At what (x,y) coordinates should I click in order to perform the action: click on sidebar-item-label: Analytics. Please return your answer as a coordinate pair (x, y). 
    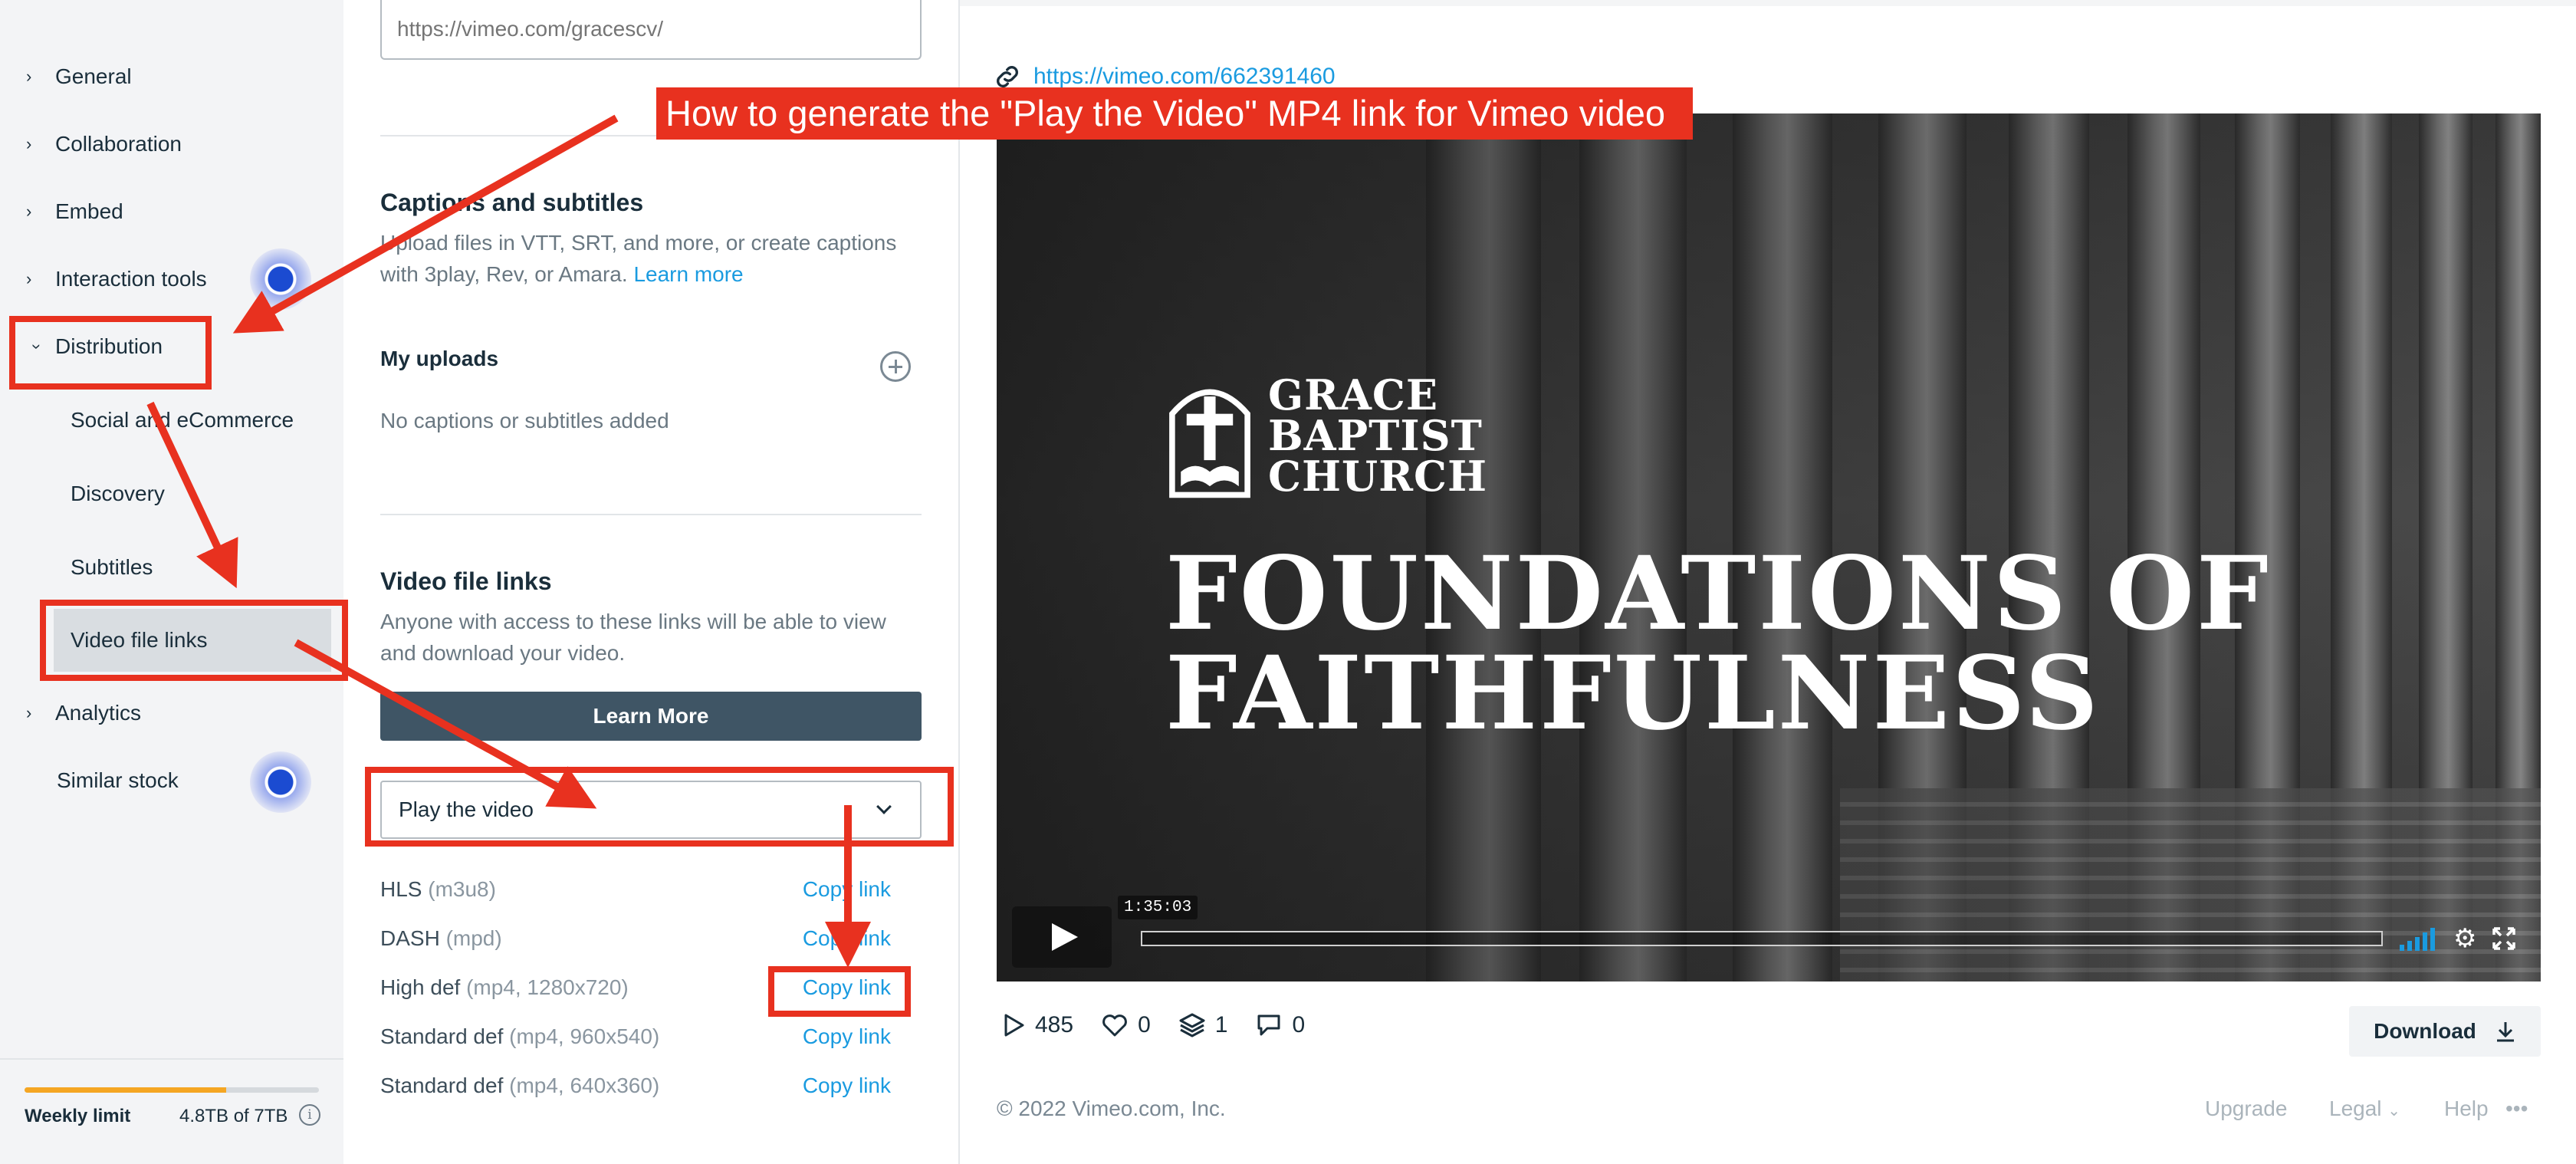
    Looking at the image, I should click on (99, 713).